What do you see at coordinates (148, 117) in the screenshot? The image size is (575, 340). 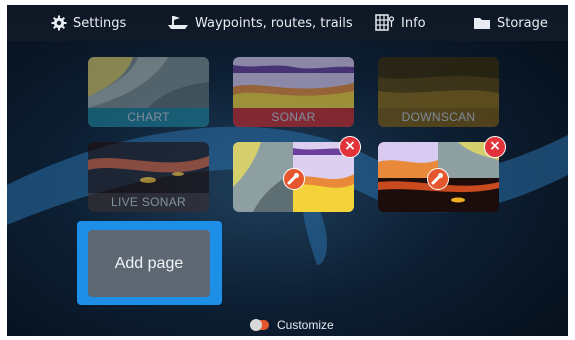 I see `tile-chart-label: CHART` at bounding box center [148, 117].